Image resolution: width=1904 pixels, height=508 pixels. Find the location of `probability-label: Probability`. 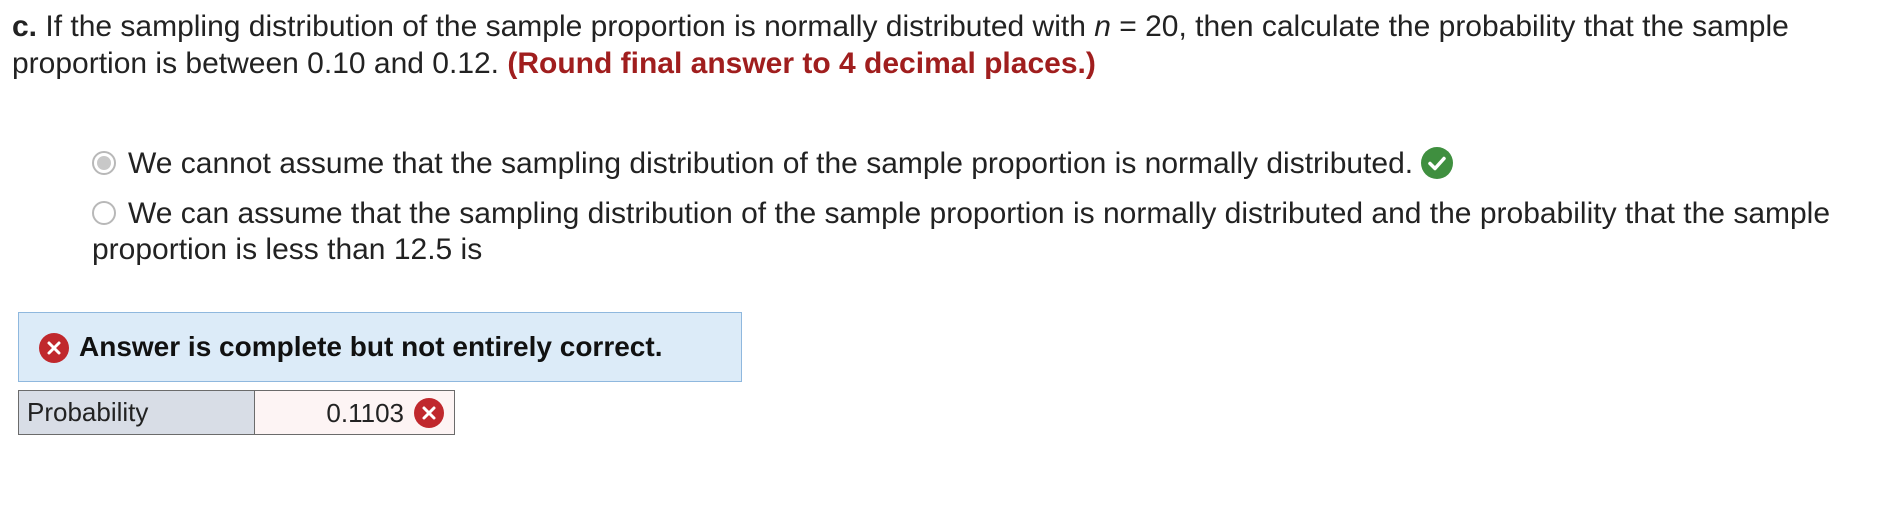

probability-label: Probability is located at coordinates (136, 412).